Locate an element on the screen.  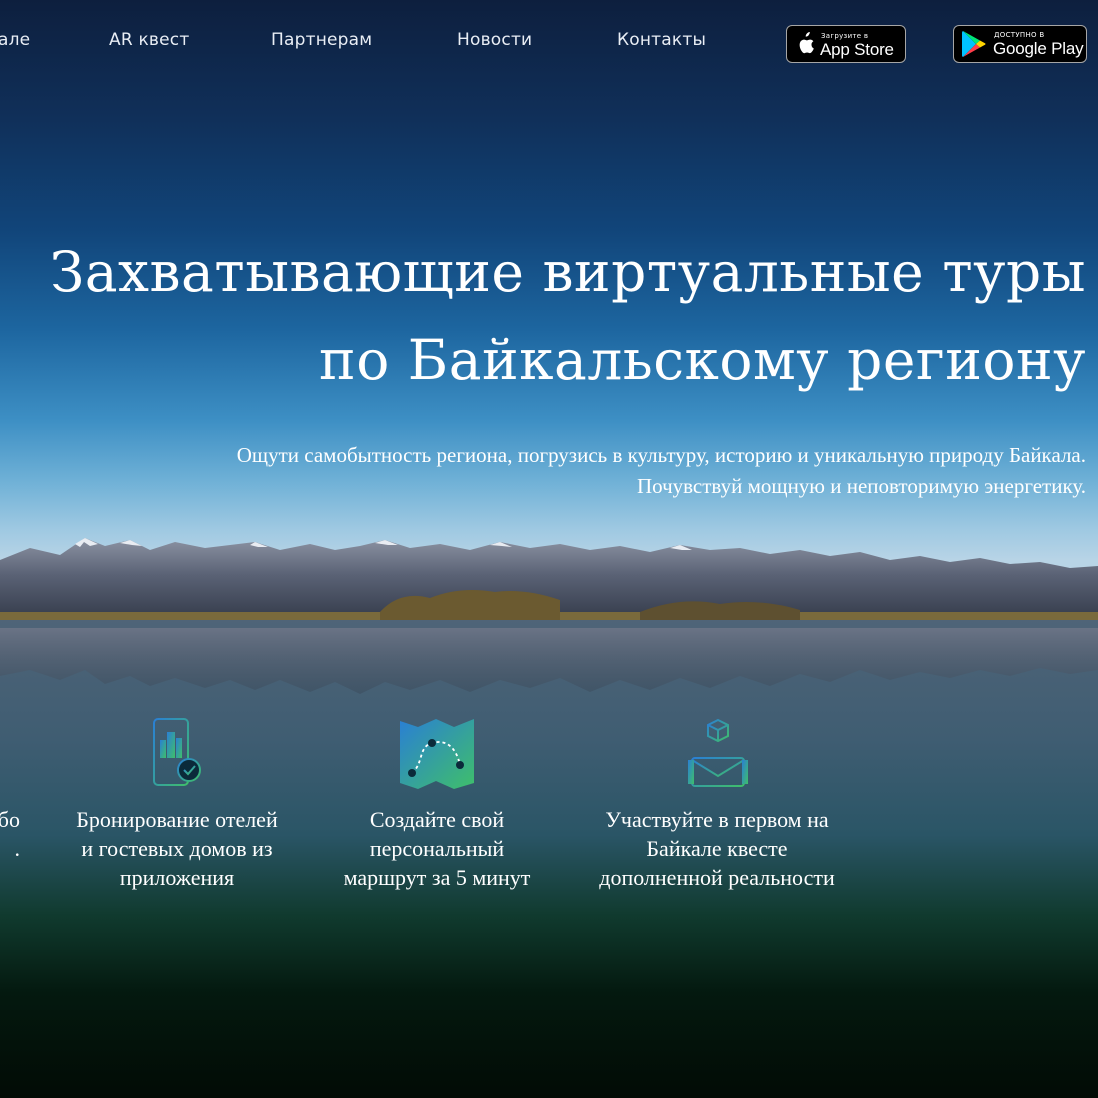
app-store-button: Загрузите в App Store is located at coordinates (846, 44).